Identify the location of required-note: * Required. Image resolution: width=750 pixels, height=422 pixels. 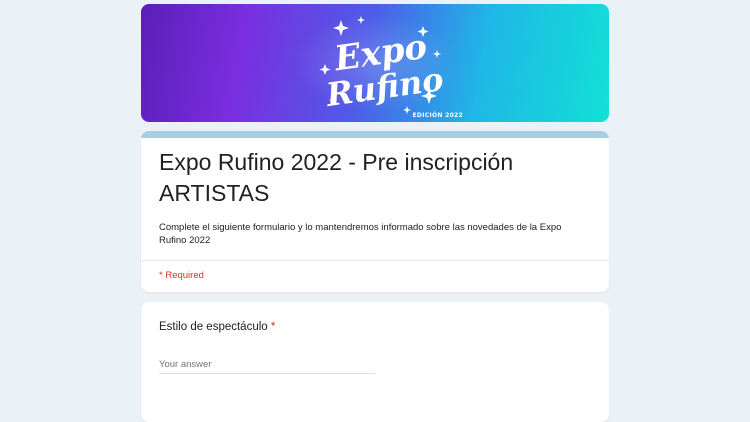
(181, 275).